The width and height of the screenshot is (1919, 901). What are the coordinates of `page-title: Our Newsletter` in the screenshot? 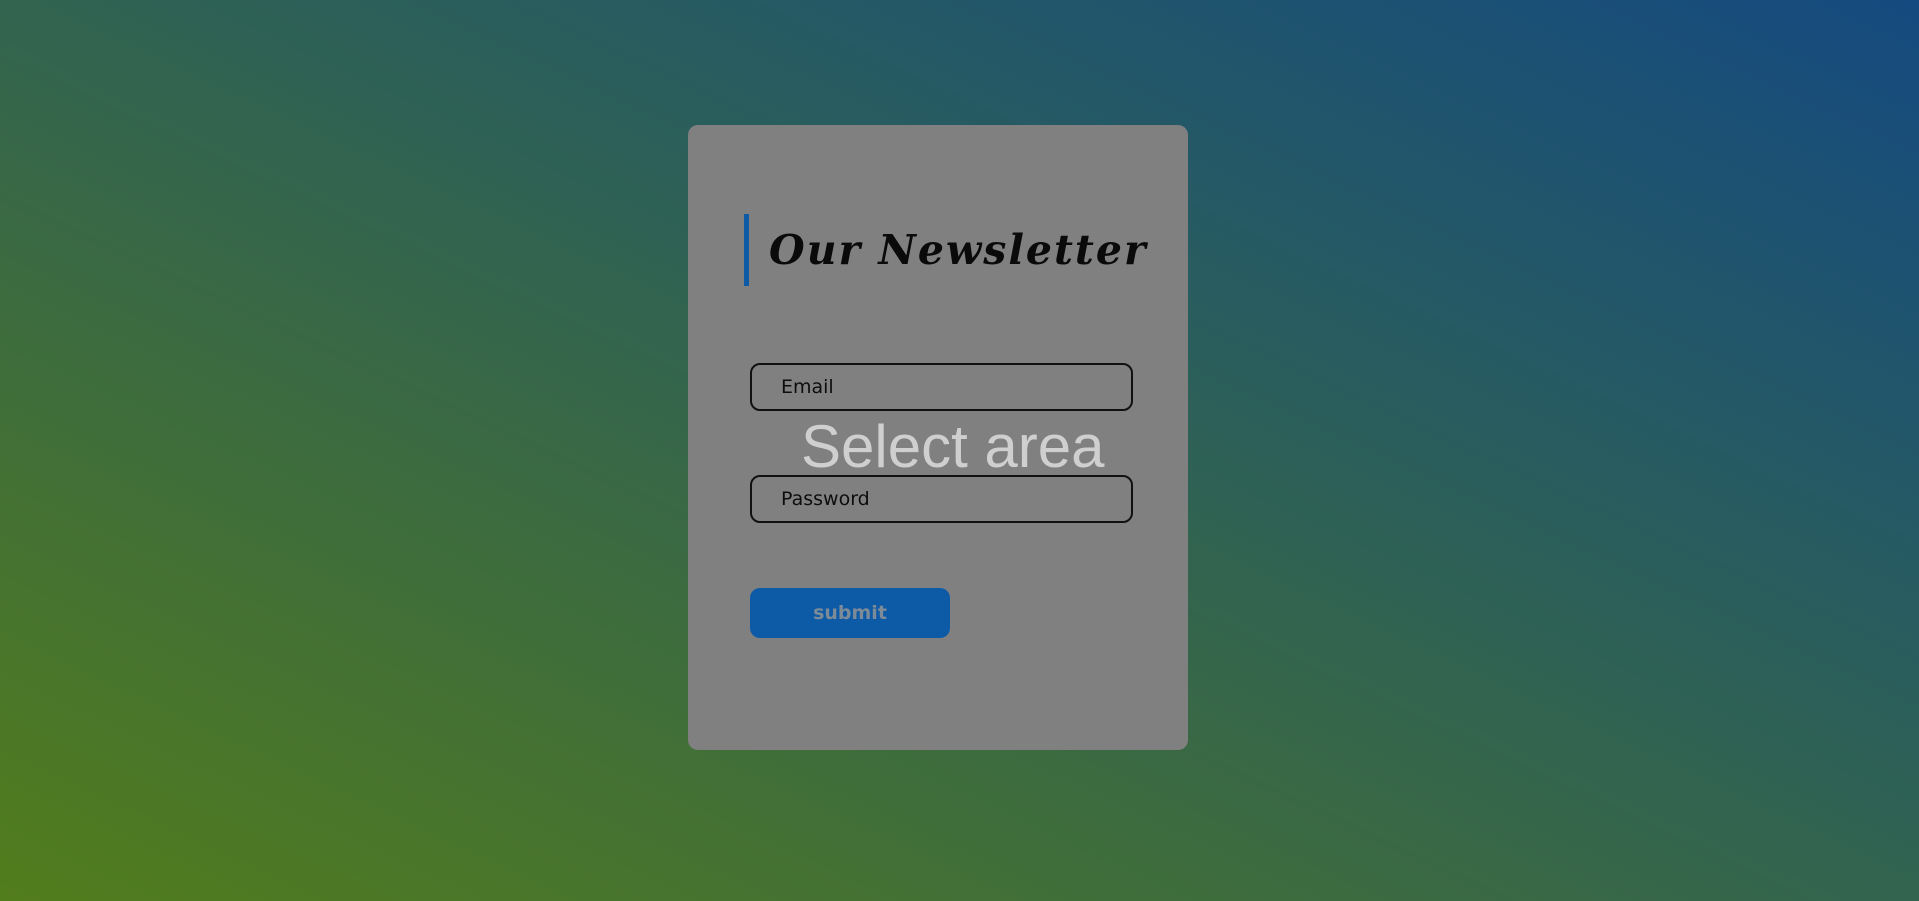 It's located at (958, 250).